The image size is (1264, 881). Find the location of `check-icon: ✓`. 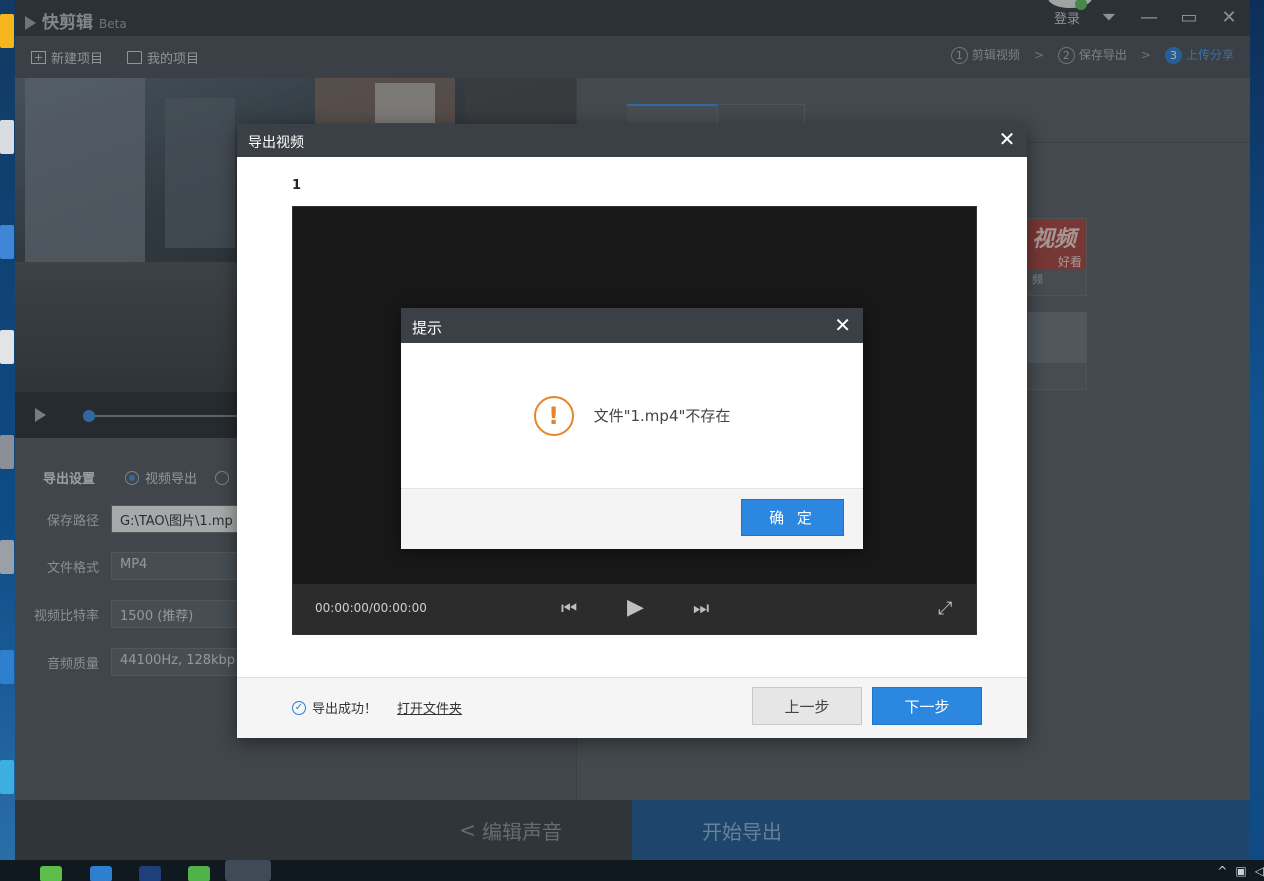

check-icon: ✓ is located at coordinates (299, 707).